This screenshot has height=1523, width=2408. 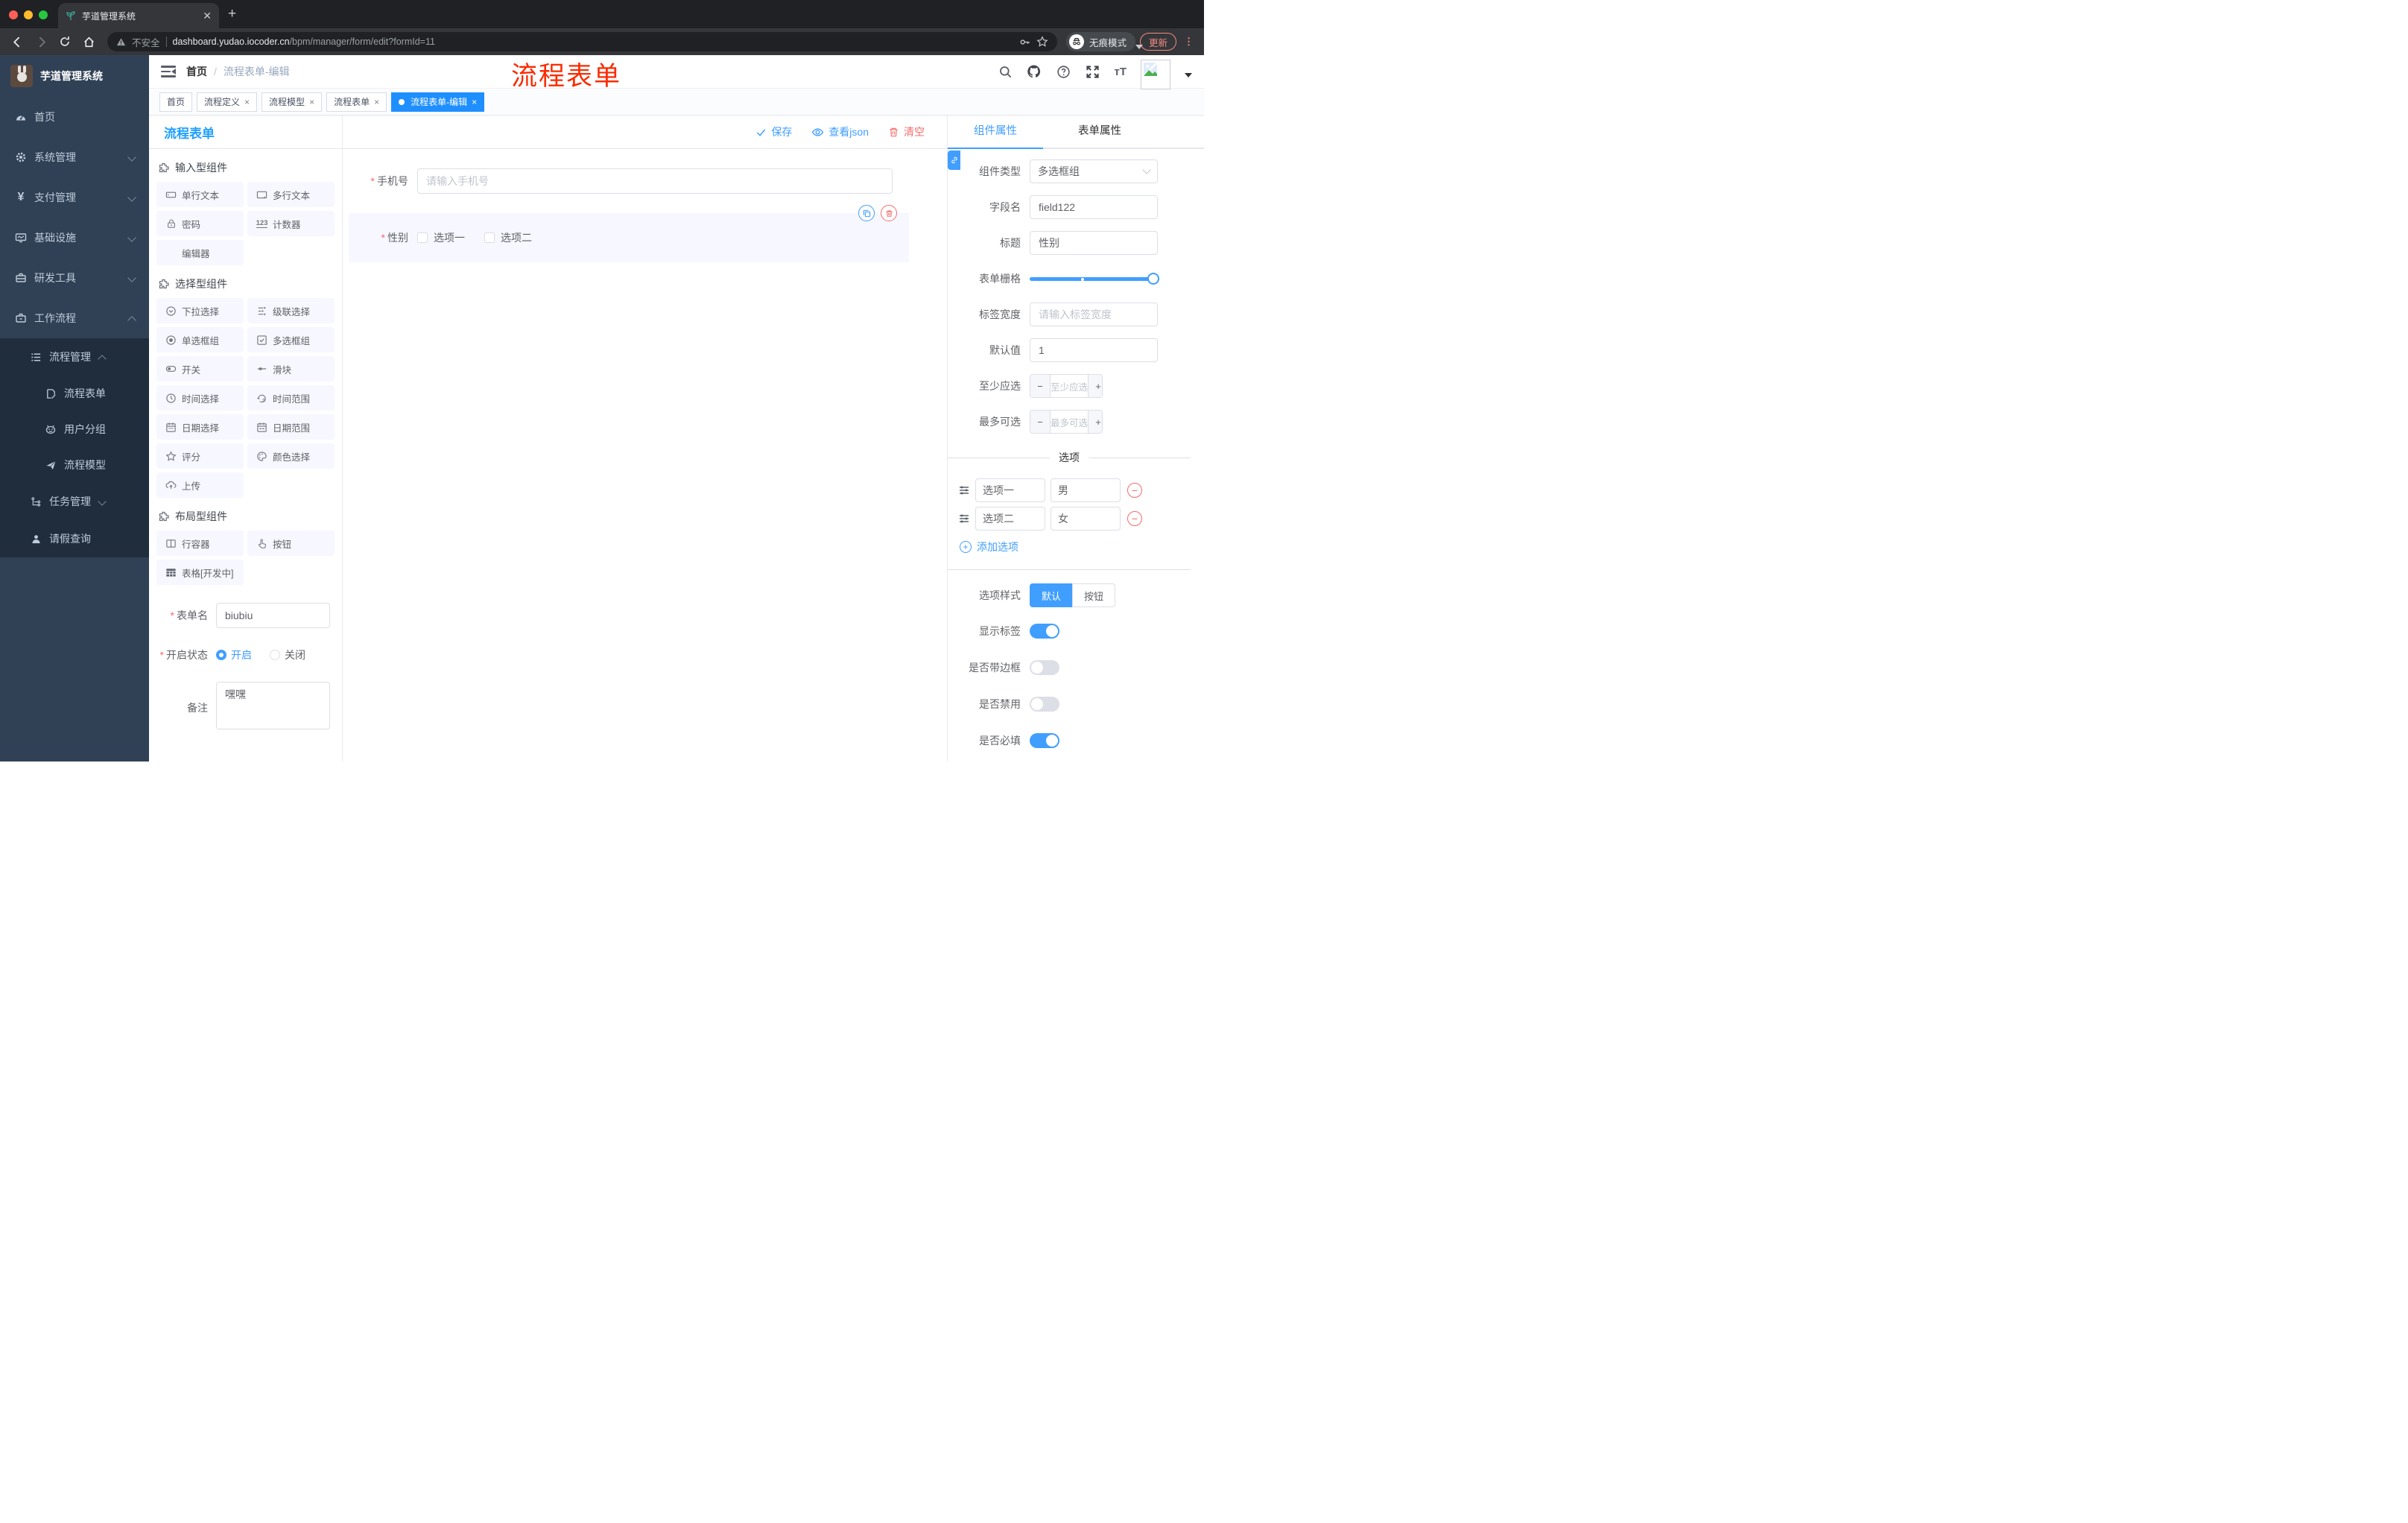 What do you see at coordinates (1042, 42) in the screenshot?
I see `bookmark-star-icon` at bounding box center [1042, 42].